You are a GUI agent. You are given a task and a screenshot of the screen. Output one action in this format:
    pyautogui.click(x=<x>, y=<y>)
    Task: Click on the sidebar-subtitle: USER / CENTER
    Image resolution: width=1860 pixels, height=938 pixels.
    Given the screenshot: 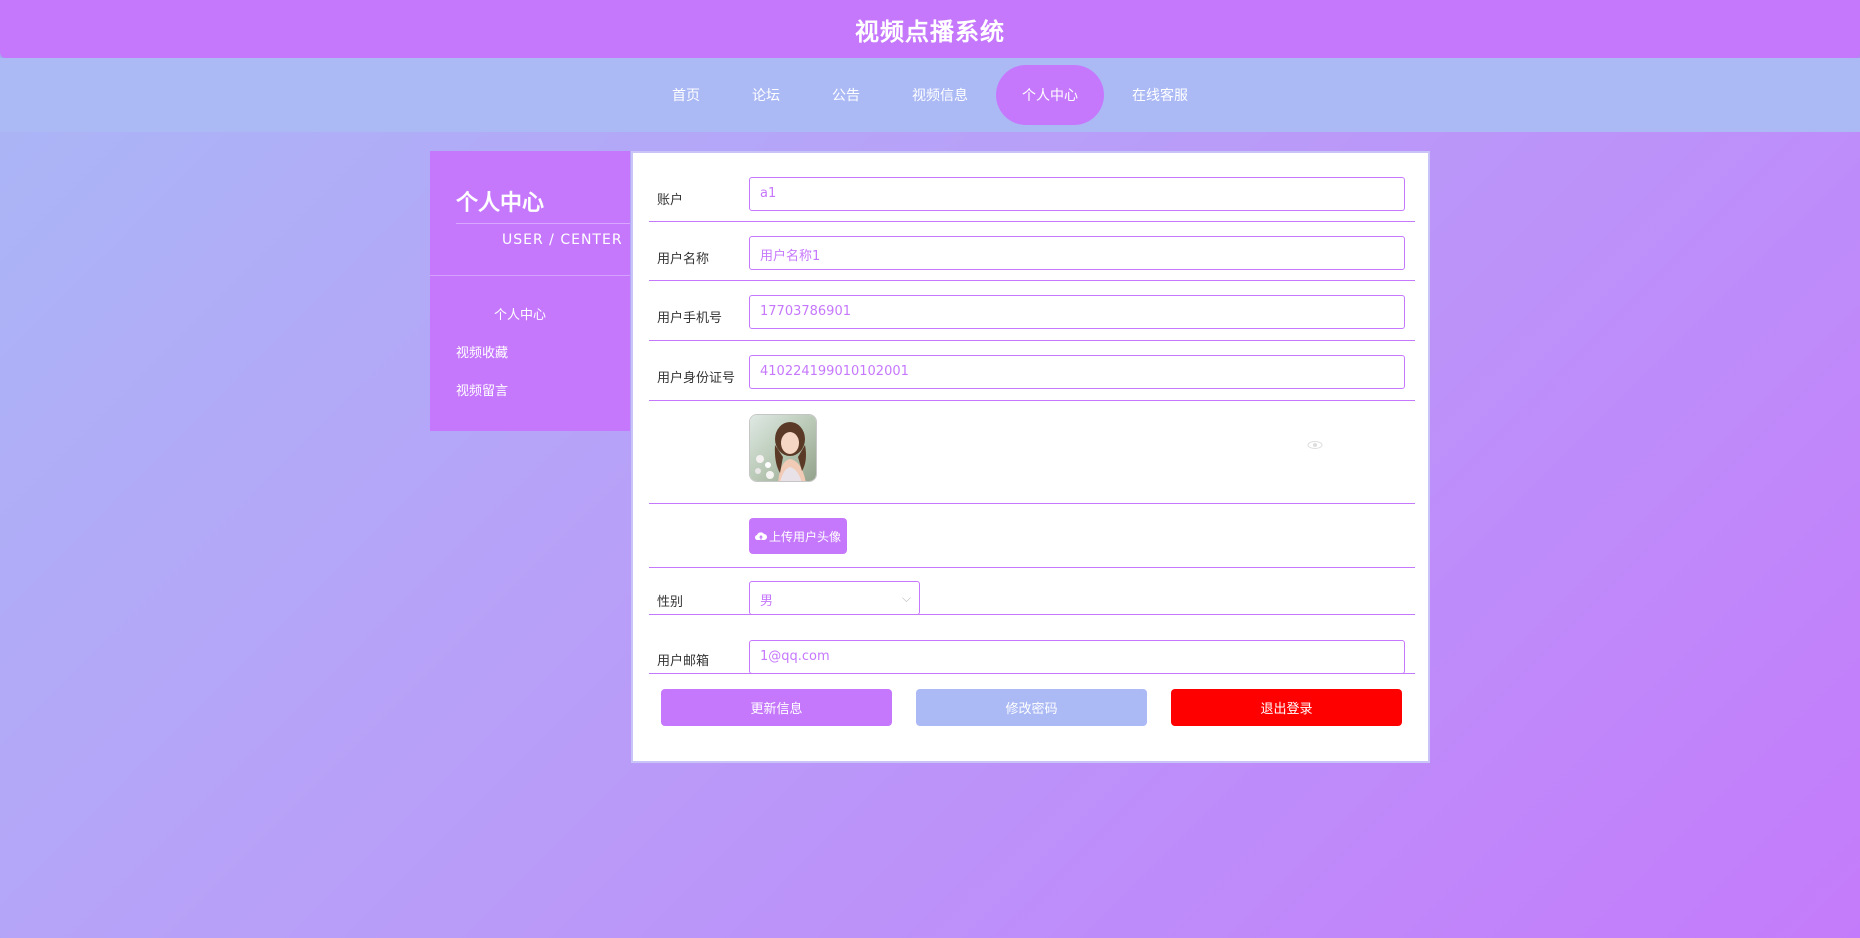 What is the action you would take?
    pyautogui.click(x=543, y=235)
    